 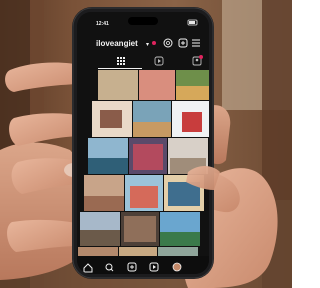 I want to click on profile-avatar, so click(x=177, y=267).